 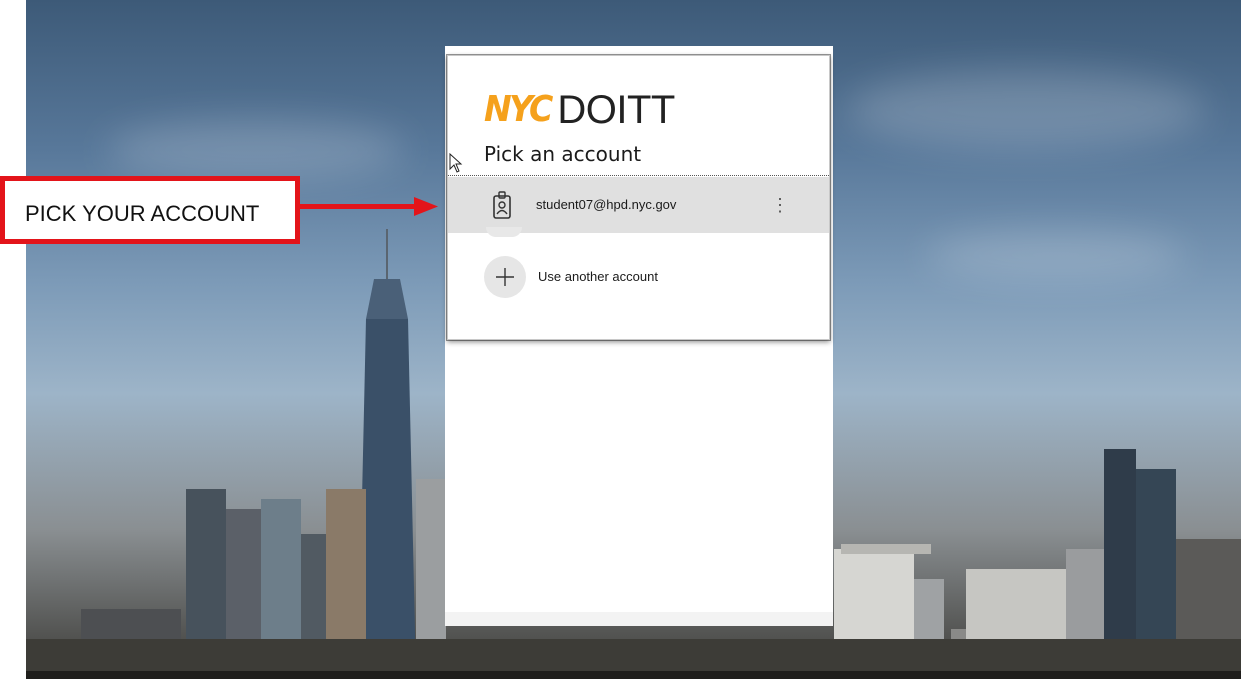 I want to click on instruction-callout: PICK YOUR ACCOUNT, so click(x=150, y=210).